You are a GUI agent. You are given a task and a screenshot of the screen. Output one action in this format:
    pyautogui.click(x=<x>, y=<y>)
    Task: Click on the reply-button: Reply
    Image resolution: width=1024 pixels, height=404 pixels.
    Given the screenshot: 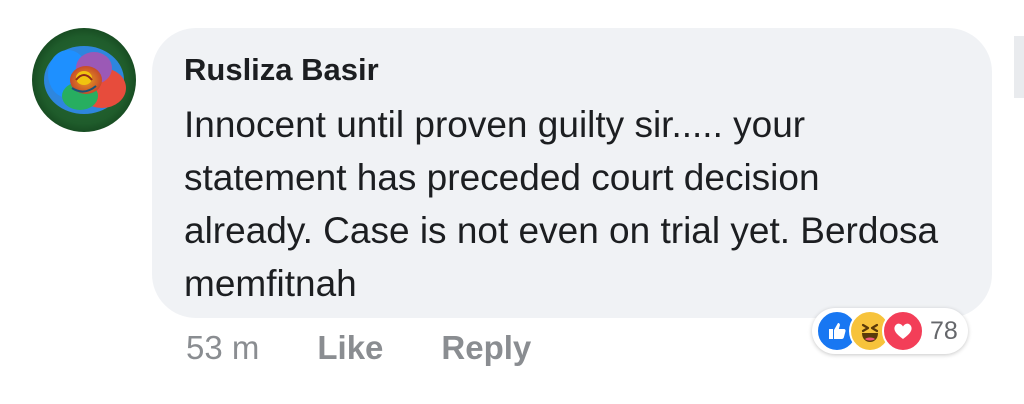 What is the action you would take?
    pyautogui.click(x=486, y=348)
    